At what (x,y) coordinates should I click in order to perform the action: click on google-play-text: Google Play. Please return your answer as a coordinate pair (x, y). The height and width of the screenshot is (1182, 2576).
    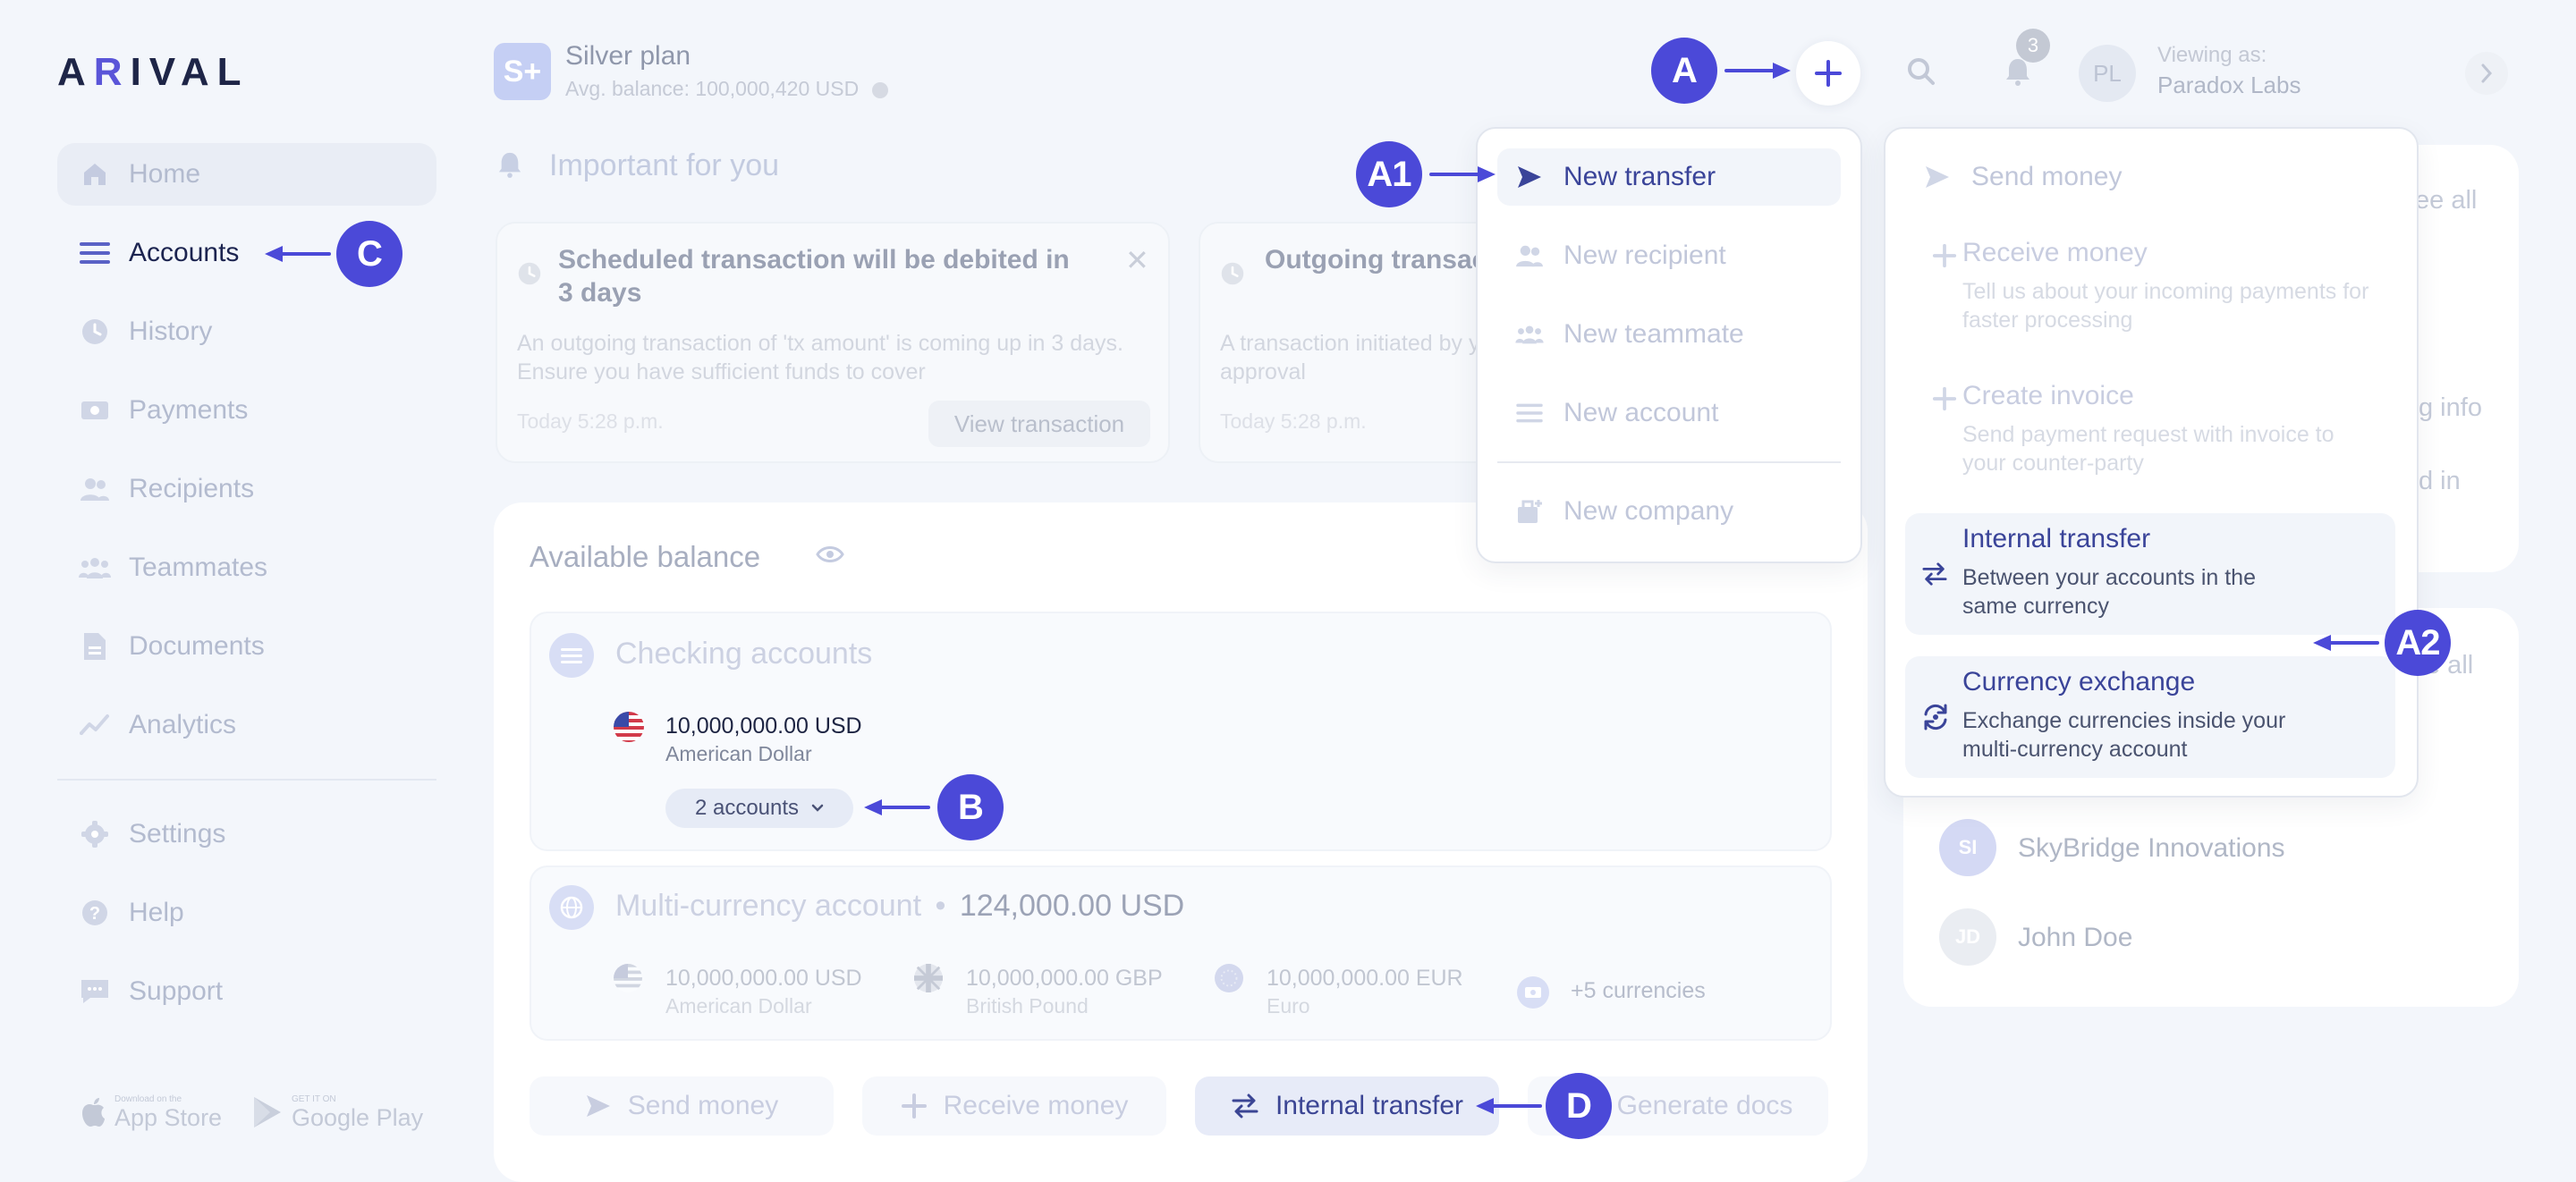
    Looking at the image, I should click on (358, 1117).